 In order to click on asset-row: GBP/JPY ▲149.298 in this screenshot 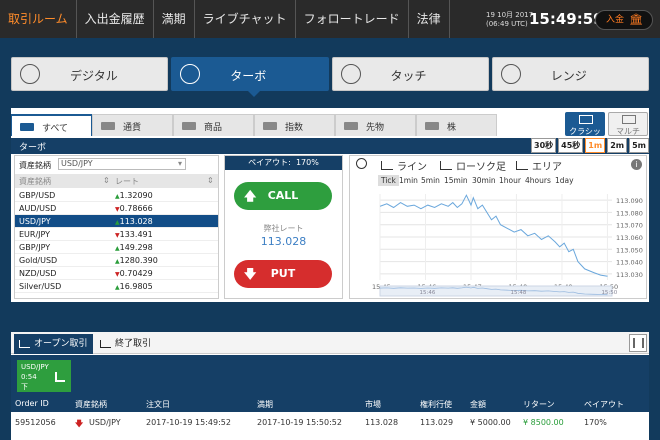, I will do `click(116, 247)`.